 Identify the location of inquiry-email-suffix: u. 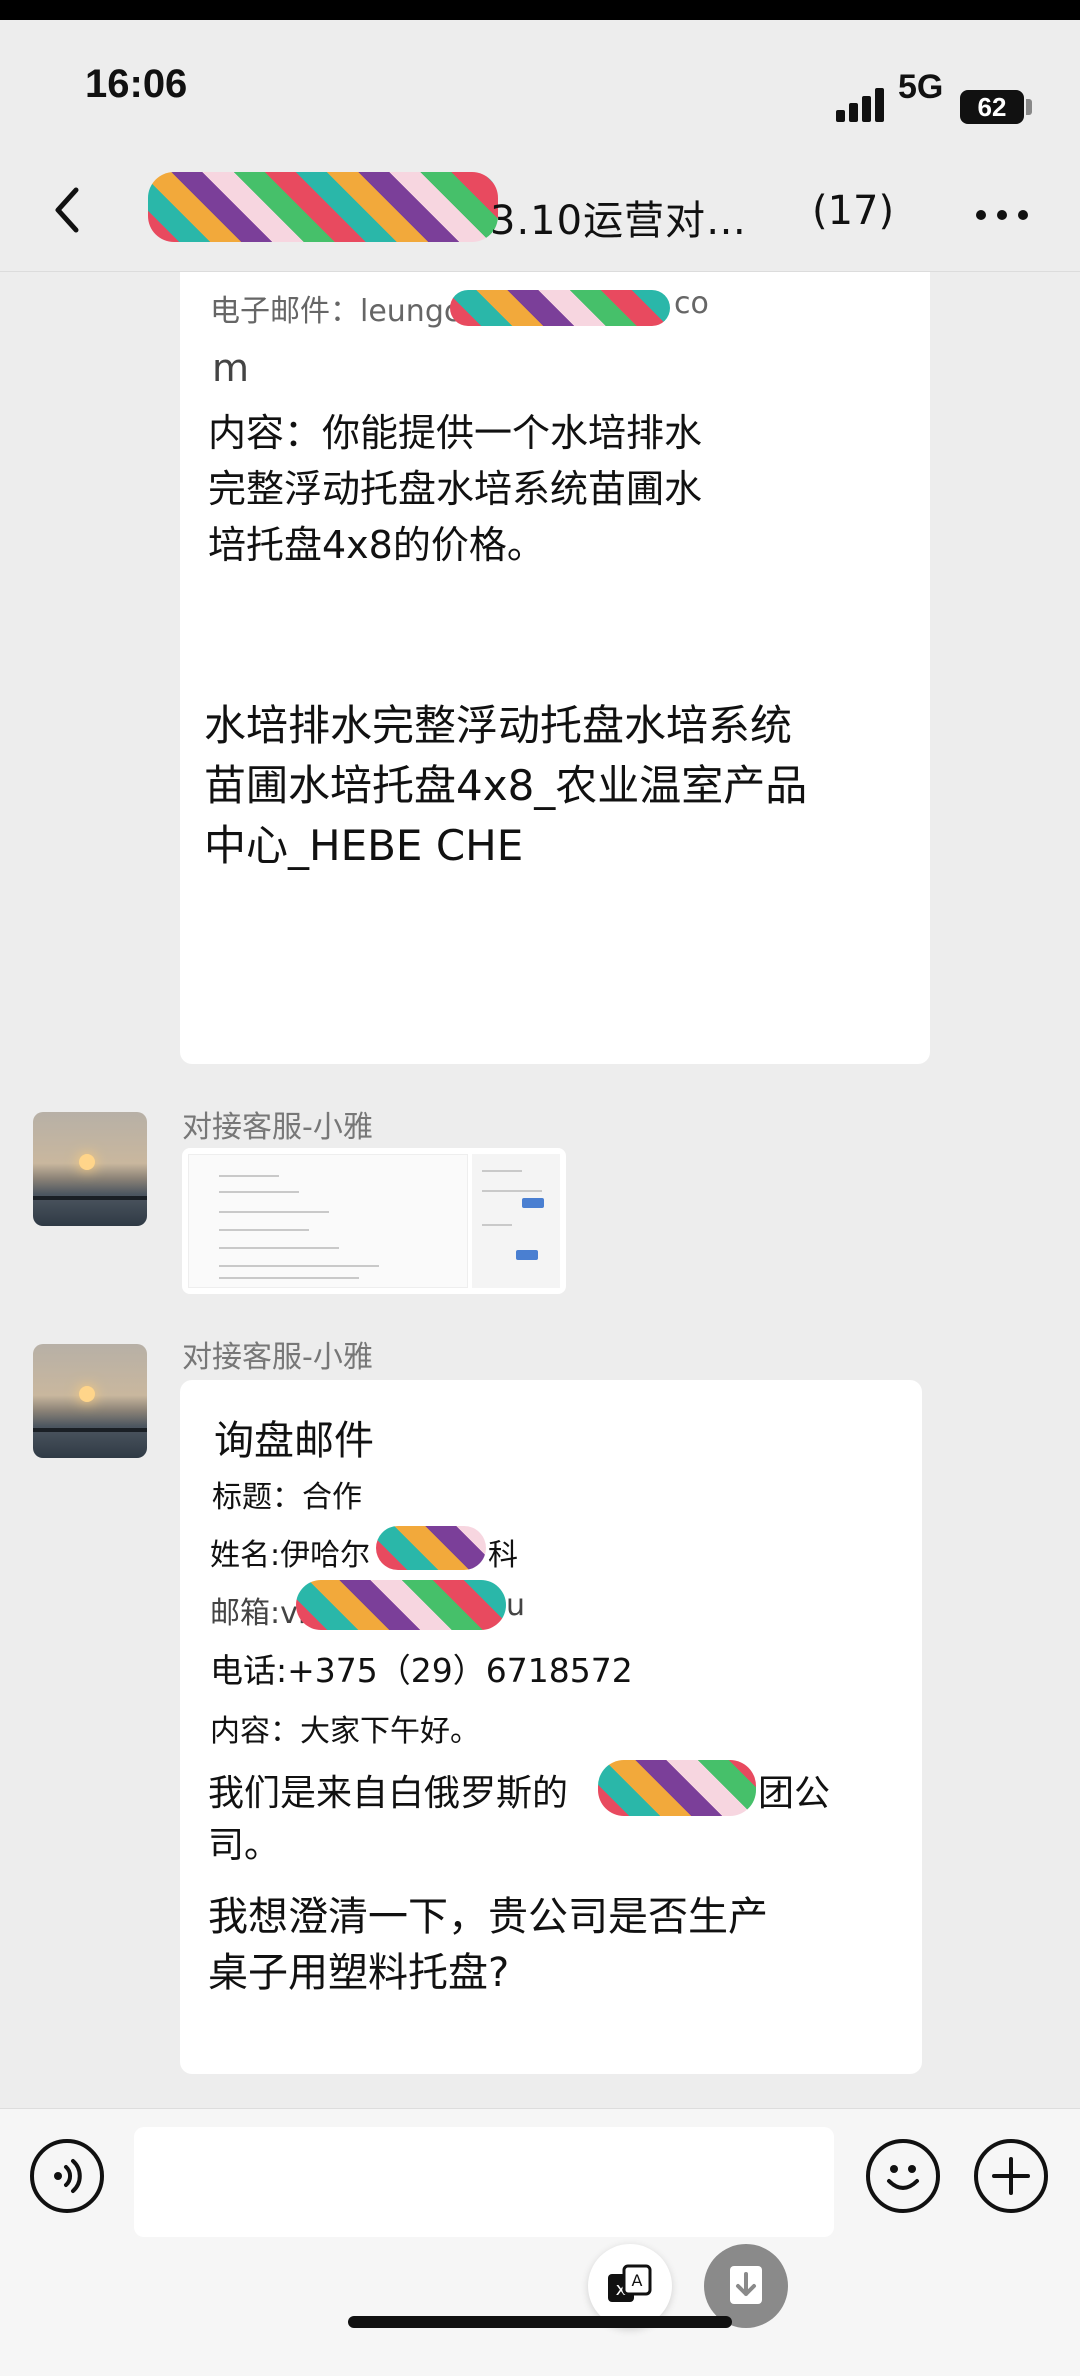
(516, 1605).